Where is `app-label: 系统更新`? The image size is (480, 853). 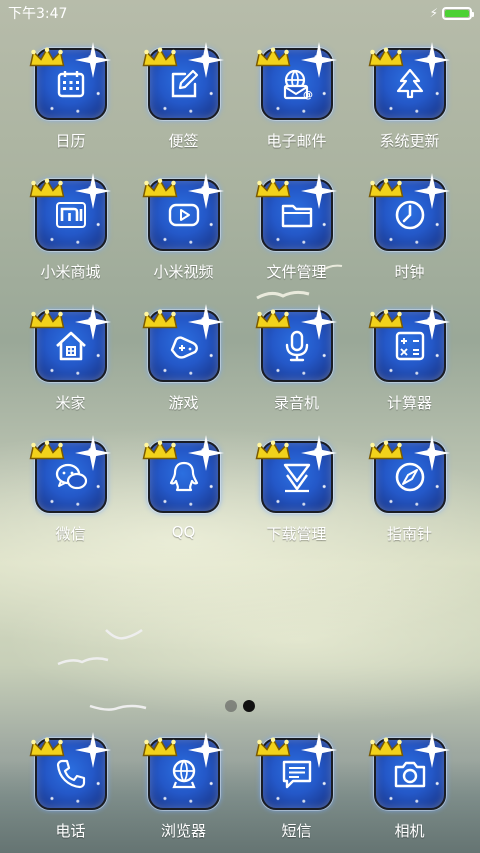 app-label: 系统更新 is located at coordinates (409, 141).